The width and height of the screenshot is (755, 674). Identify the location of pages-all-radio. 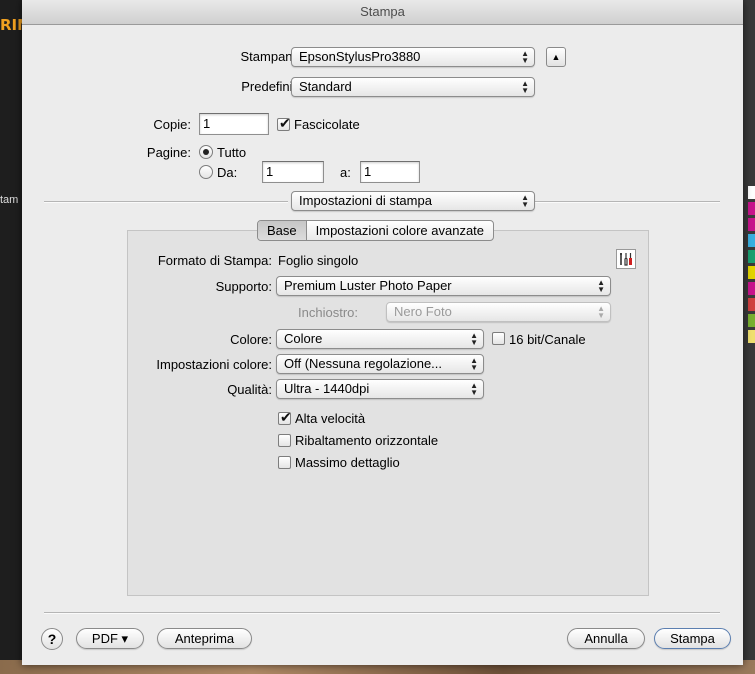
(206, 152).